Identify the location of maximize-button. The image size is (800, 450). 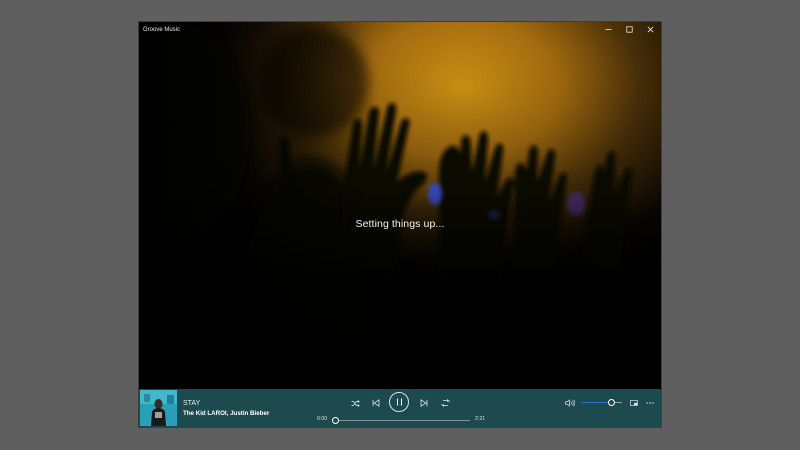
(629, 29).